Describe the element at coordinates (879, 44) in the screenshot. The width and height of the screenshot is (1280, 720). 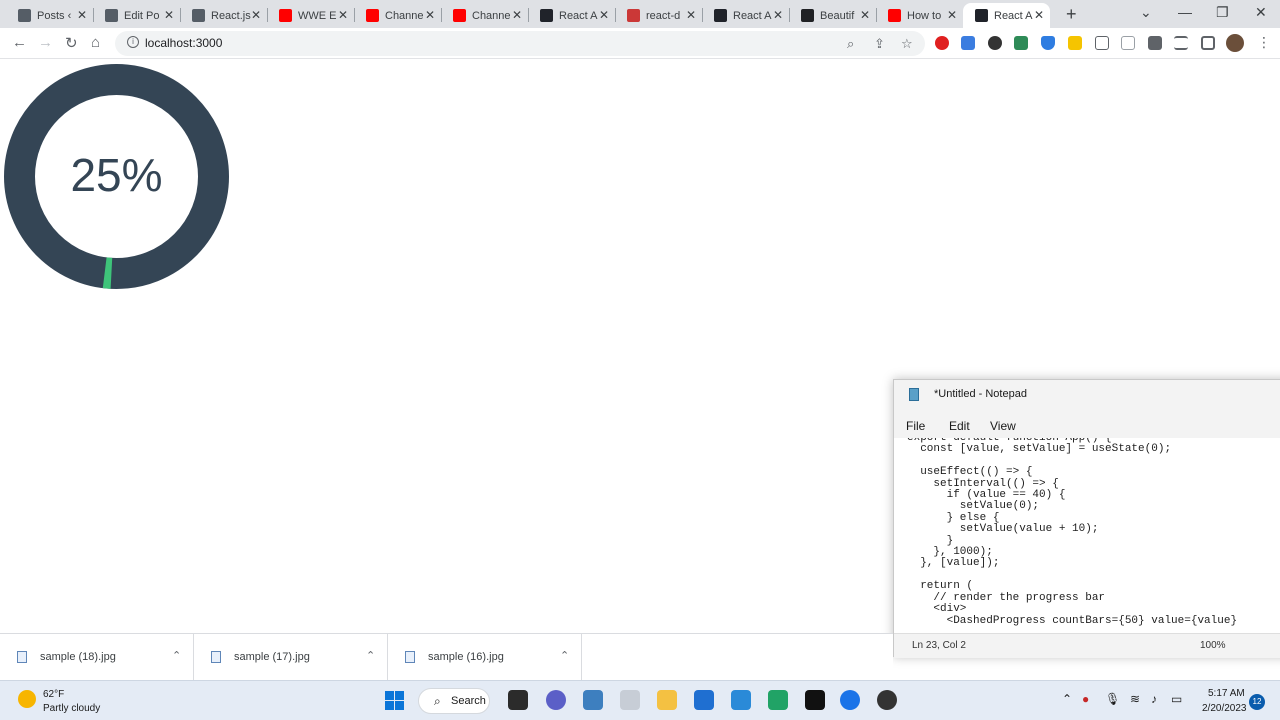
I see `share-icon: ⇪` at that location.